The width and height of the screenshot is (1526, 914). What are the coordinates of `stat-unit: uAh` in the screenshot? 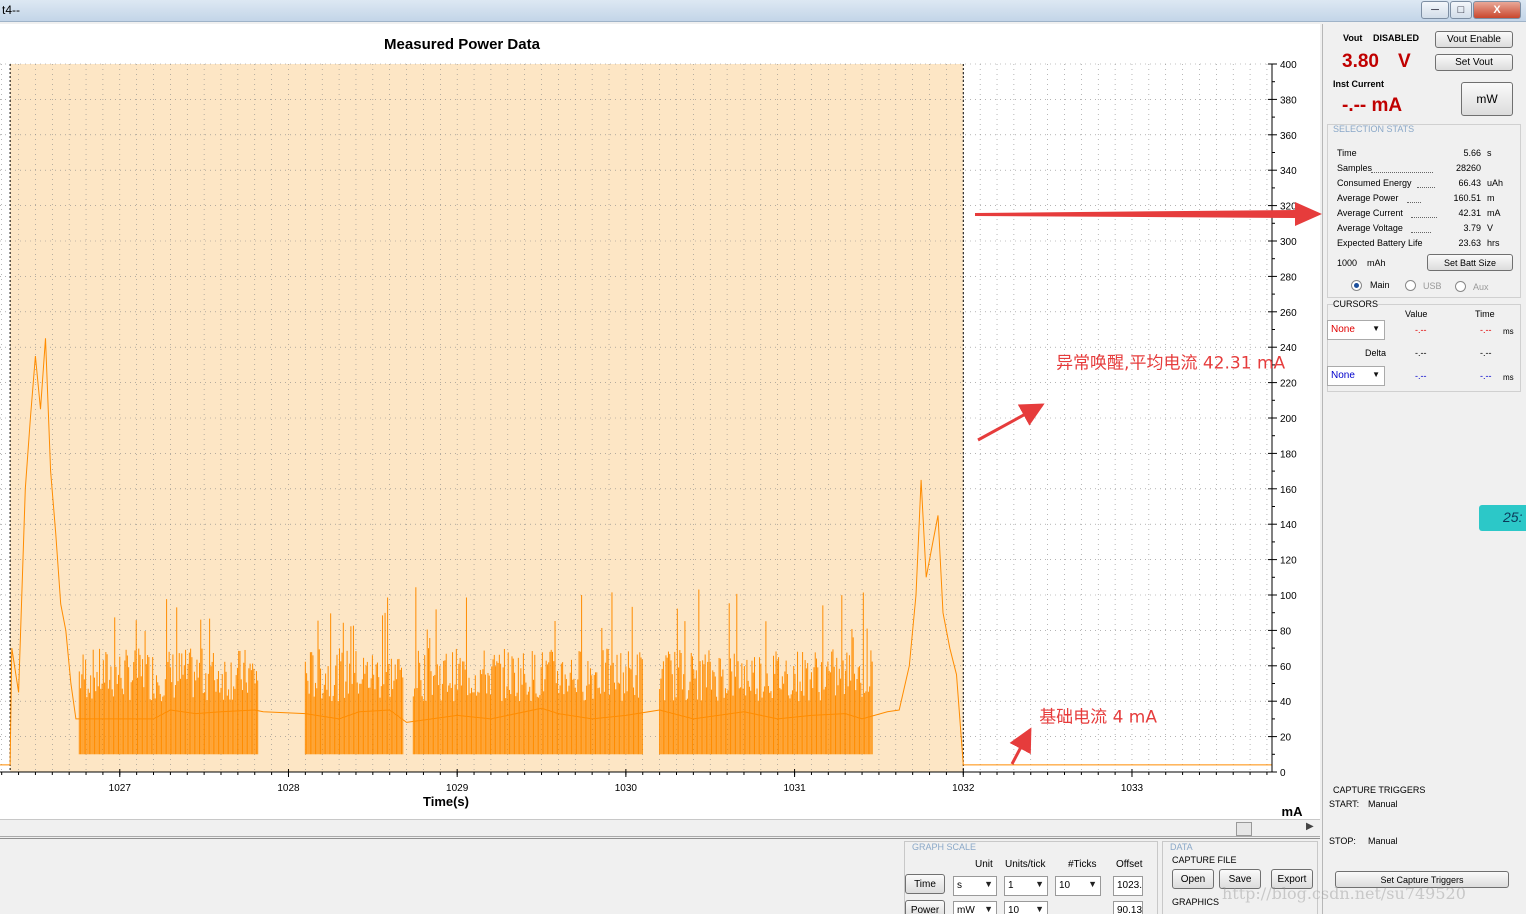 It's located at (1495, 183).